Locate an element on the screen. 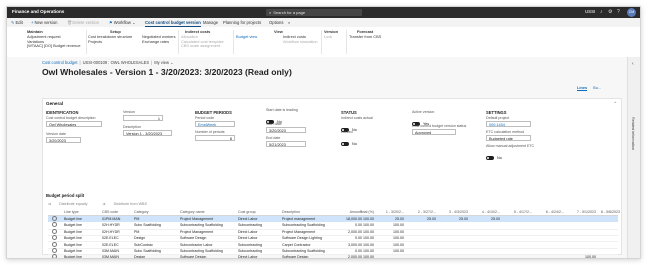  distribute-equally-button: ⇉ Distribute equally is located at coordinates (71, 204).